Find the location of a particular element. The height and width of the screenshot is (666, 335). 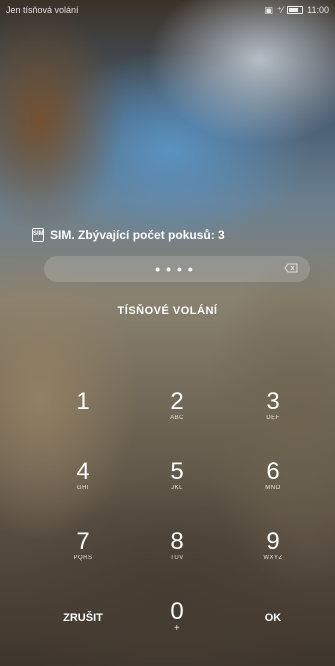

sim-status-icon: ▣ is located at coordinates (268, 9).